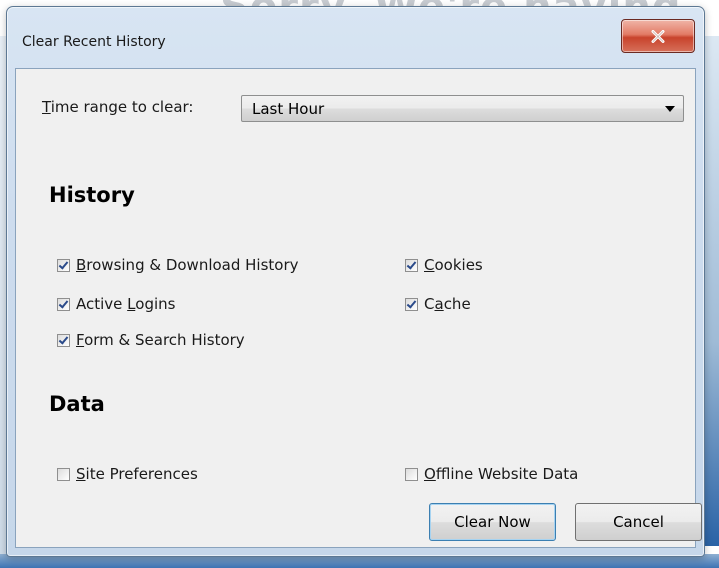 The width and height of the screenshot is (719, 568). Describe the element at coordinates (501, 474) in the screenshot. I see `checkbox-label: Offline Website Data` at that location.